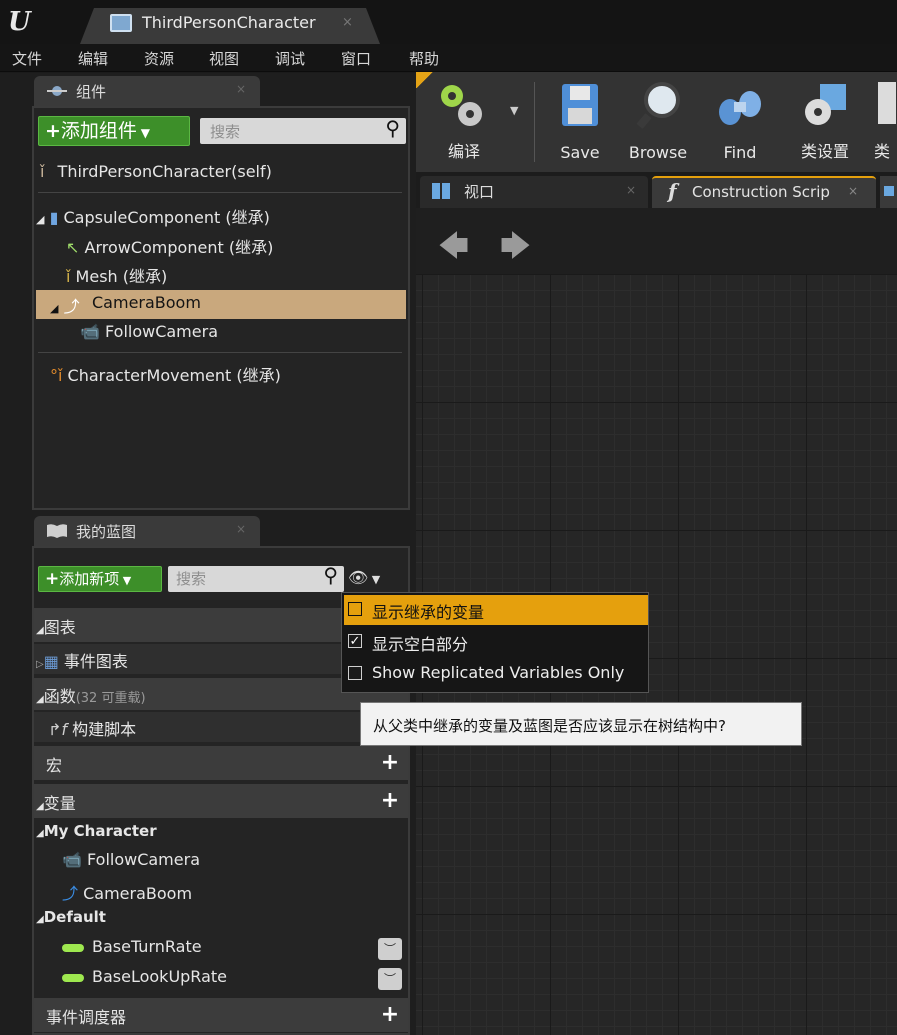  I want to click on add-new-button: +添加新项 ▼, so click(100, 579).